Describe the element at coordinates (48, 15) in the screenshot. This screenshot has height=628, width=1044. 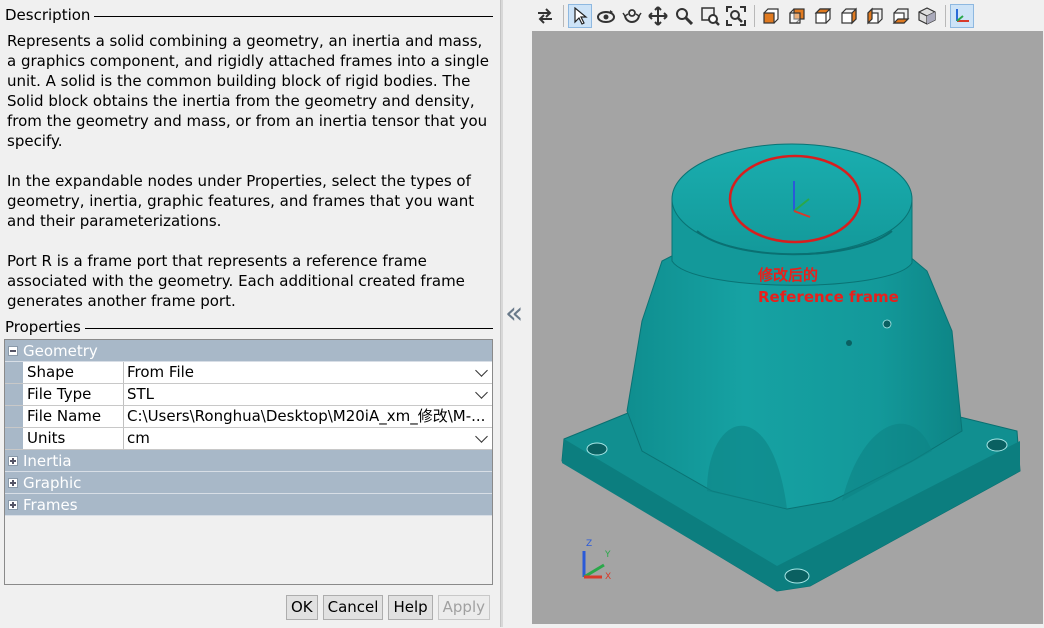
I see `description-title: Description` at that location.